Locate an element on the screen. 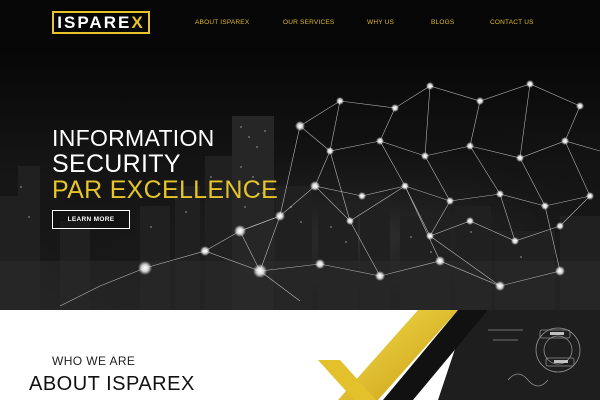 This screenshot has height=400, width=600. nav-why-us: WHY US is located at coordinates (380, 22).